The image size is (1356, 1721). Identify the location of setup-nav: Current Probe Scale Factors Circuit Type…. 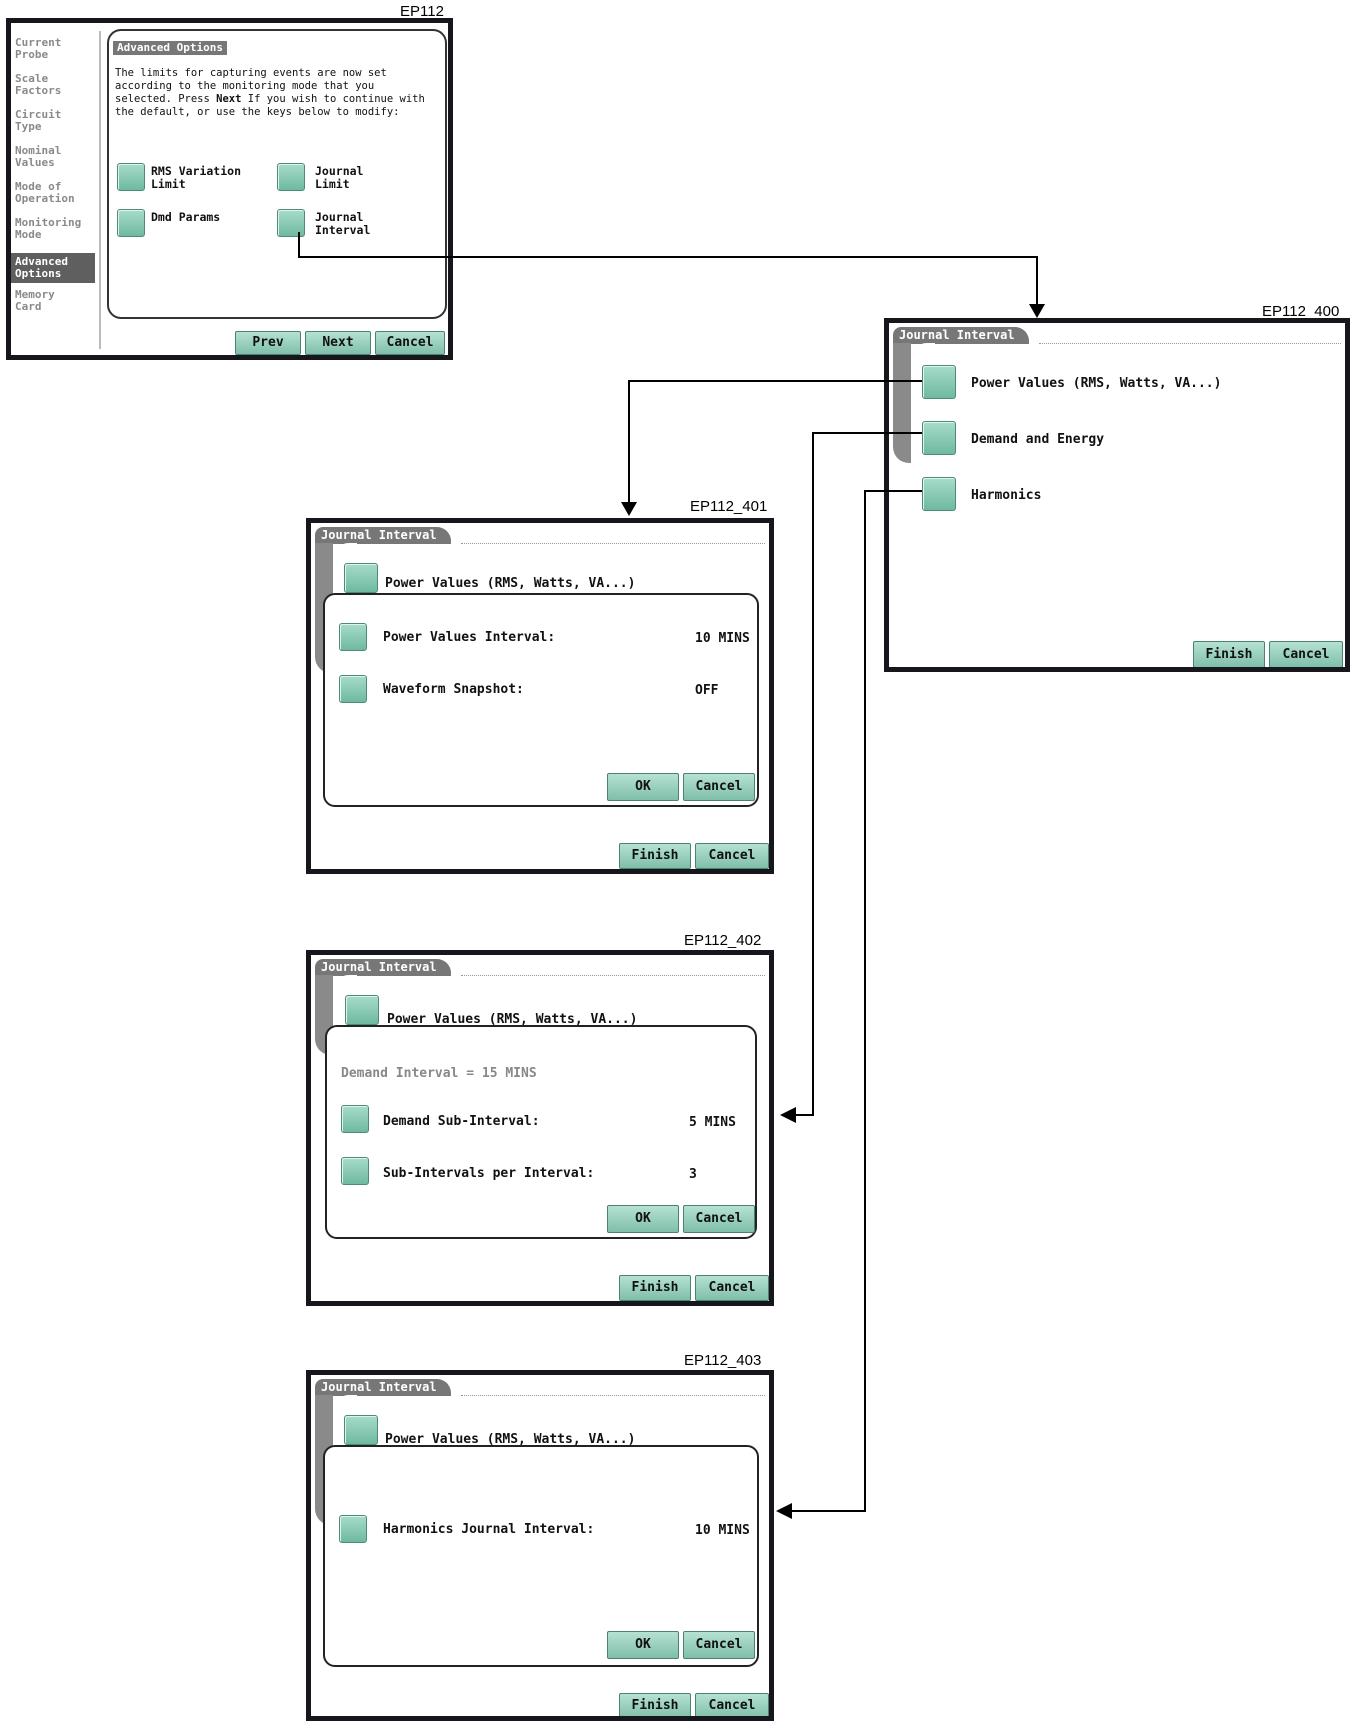
(56, 190).